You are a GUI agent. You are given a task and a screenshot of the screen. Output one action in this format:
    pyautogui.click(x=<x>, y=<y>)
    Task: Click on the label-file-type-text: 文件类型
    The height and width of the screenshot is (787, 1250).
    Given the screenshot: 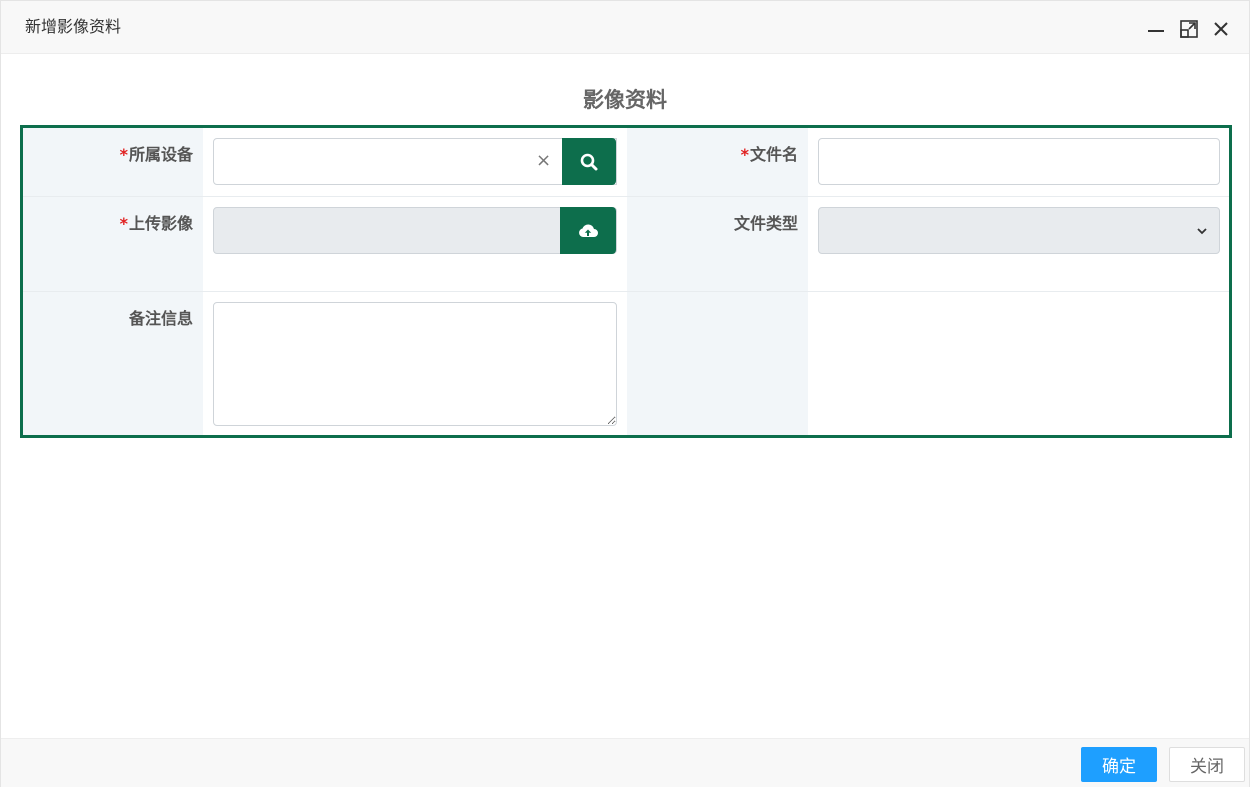 What is the action you would take?
    pyautogui.click(x=765, y=223)
    